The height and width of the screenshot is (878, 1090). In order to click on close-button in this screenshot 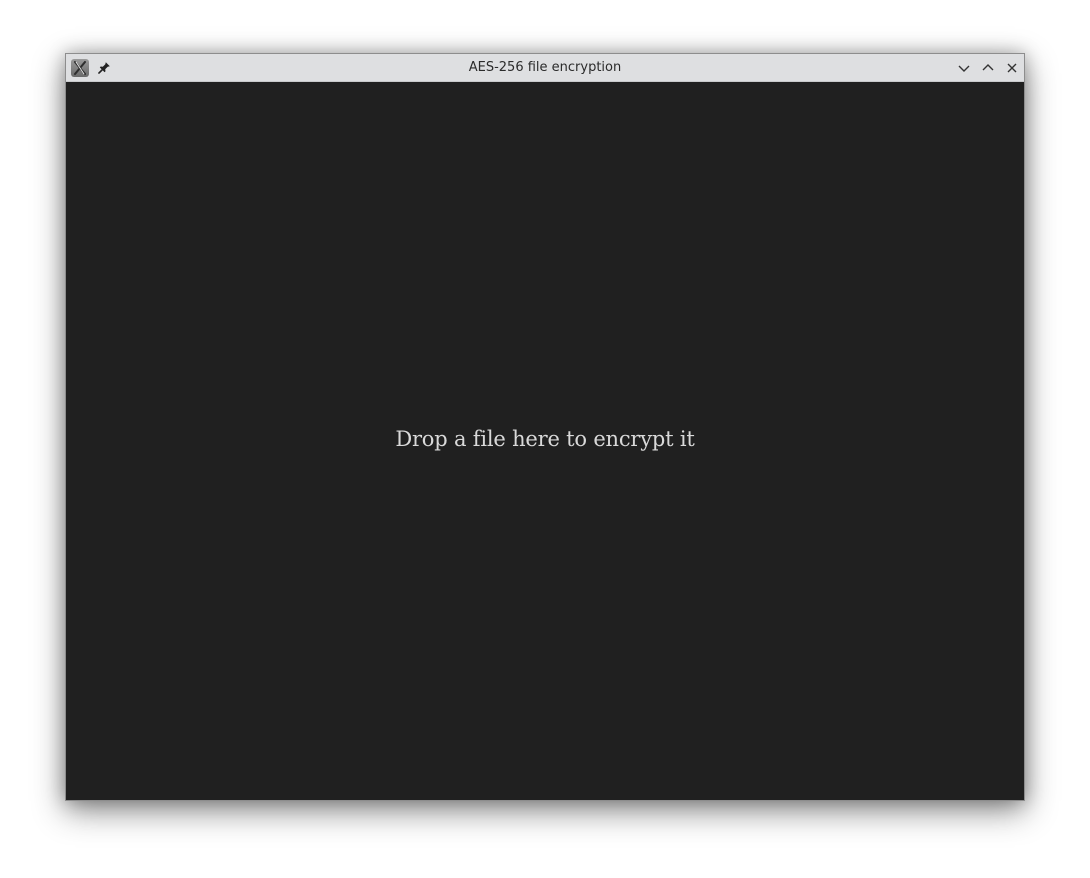, I will do `click(1012, 68)`.